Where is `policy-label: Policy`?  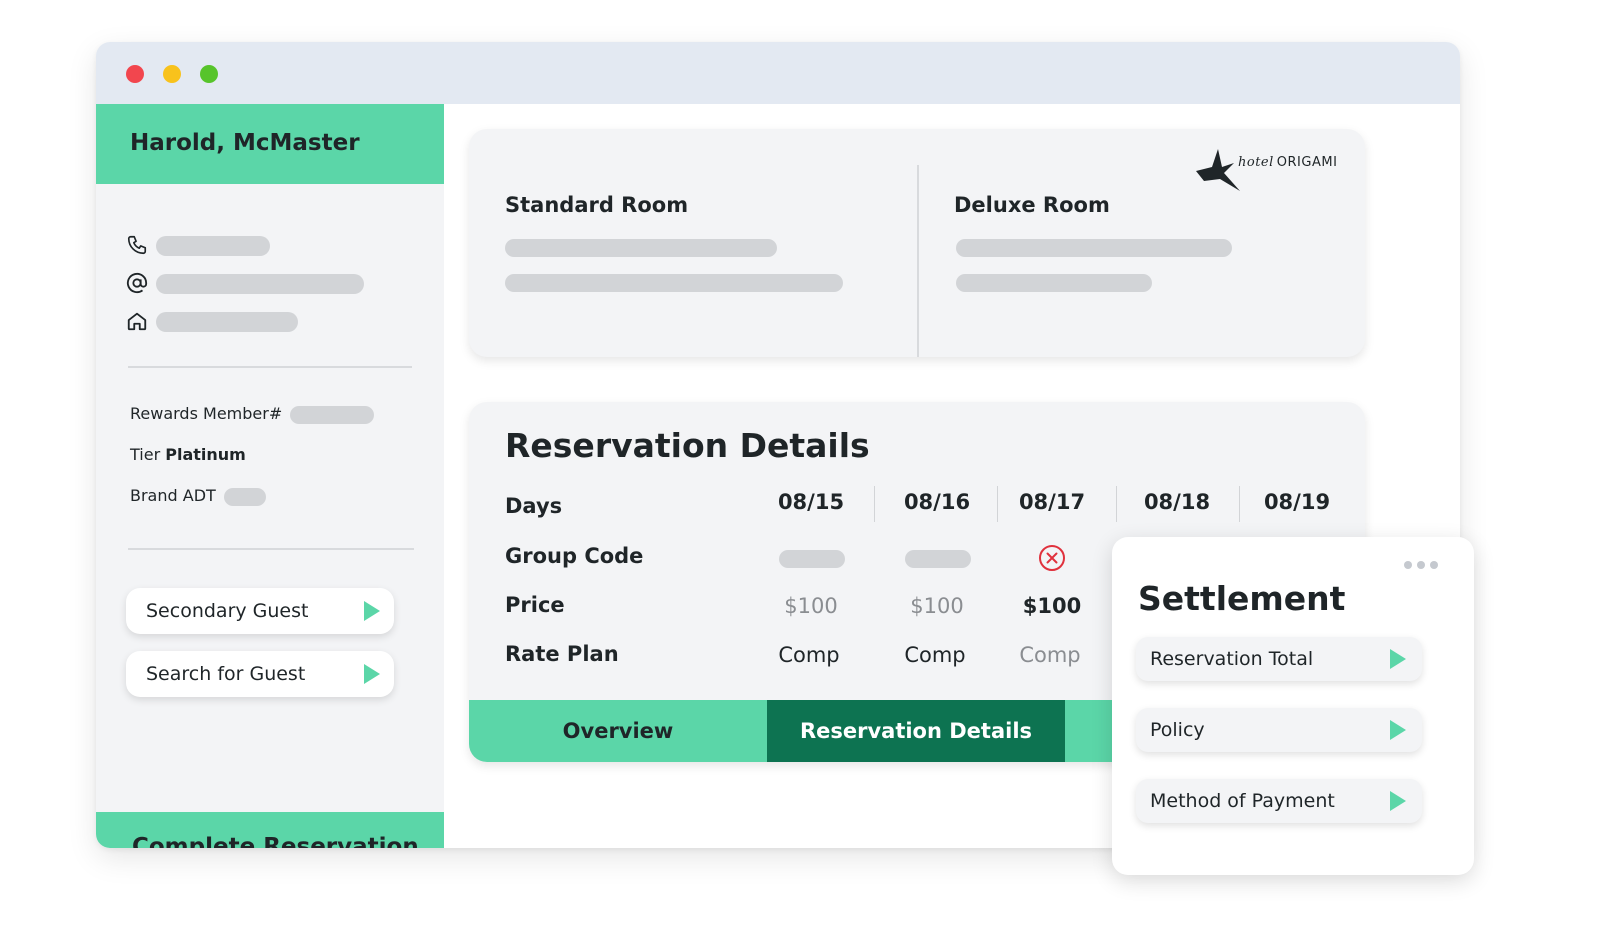
policy-label: Policy is located at coordinates (1177, 730).